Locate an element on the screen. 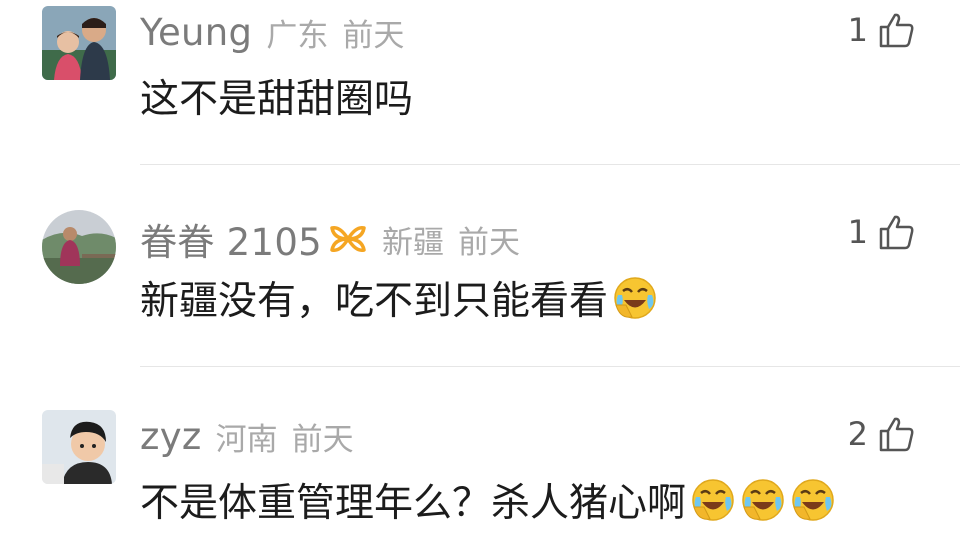  comment-meta: 眷眷 2105 新疆 前天 is located at coordinates (330, 239).